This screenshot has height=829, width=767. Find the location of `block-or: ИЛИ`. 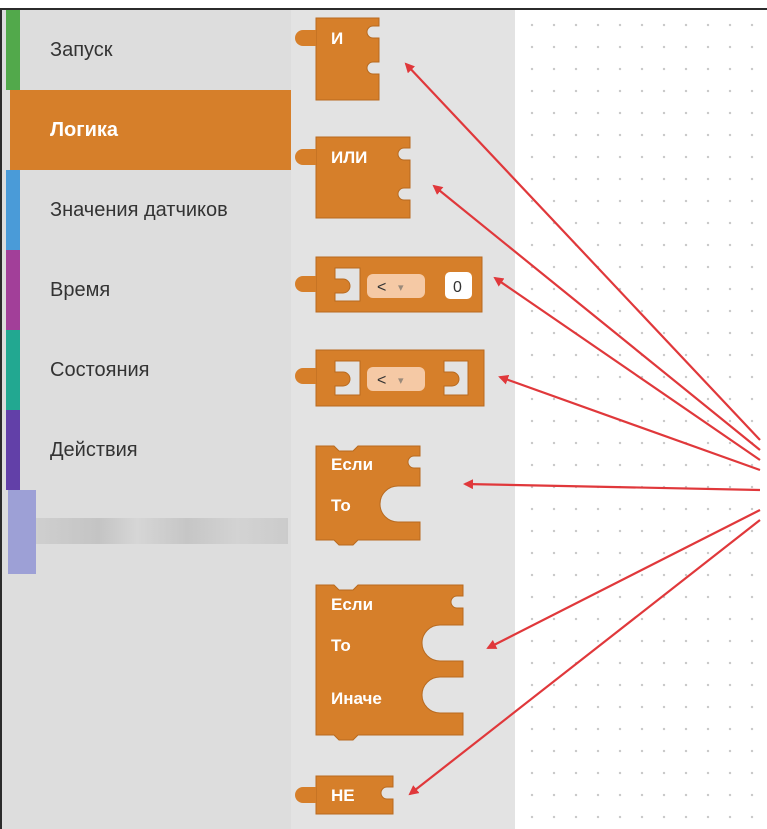

block-or: ИЛИ is located at coordinates (353, 177).